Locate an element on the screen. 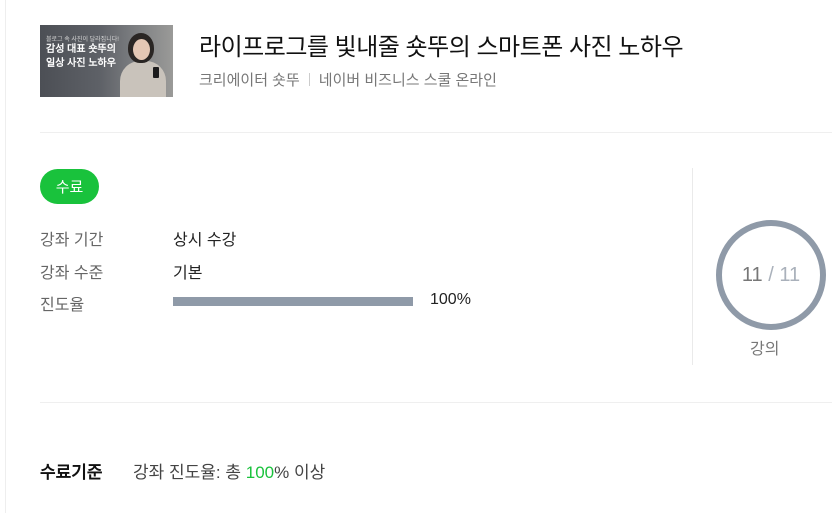  period-label: 강좌 기간 is located at coordinates (72, 240).